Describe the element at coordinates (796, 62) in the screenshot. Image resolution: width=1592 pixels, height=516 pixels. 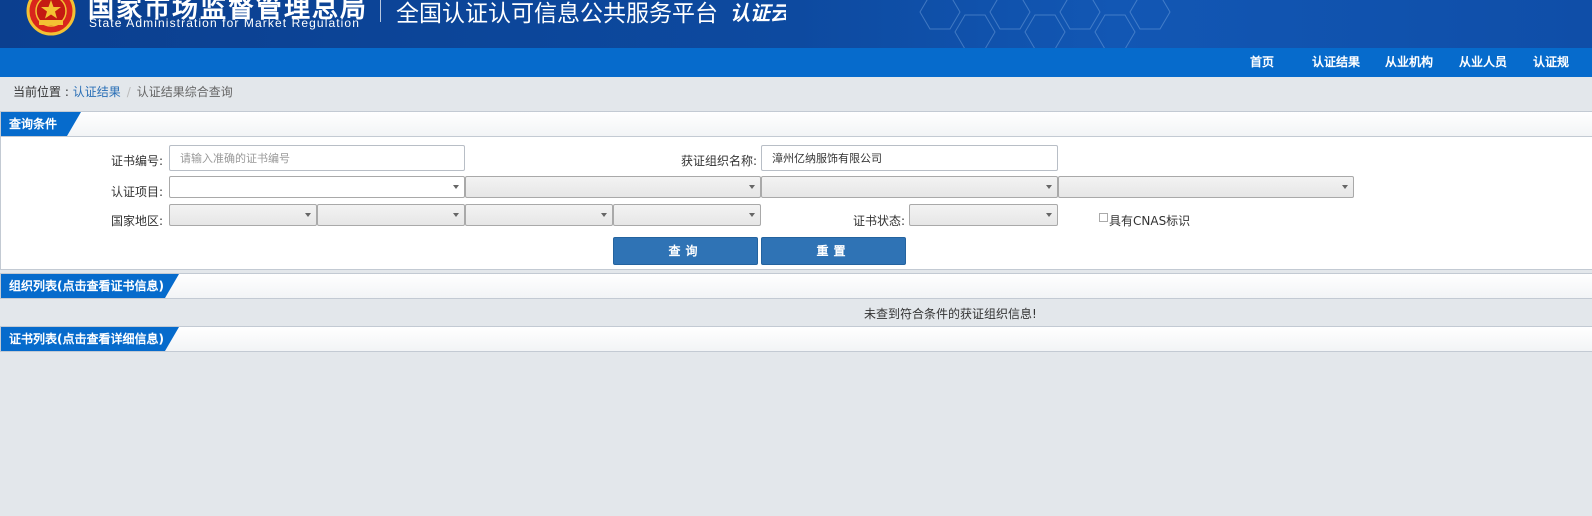
I see `main-nav: 首页 认证结果 从业机构 从业人员 认证规` at that location.